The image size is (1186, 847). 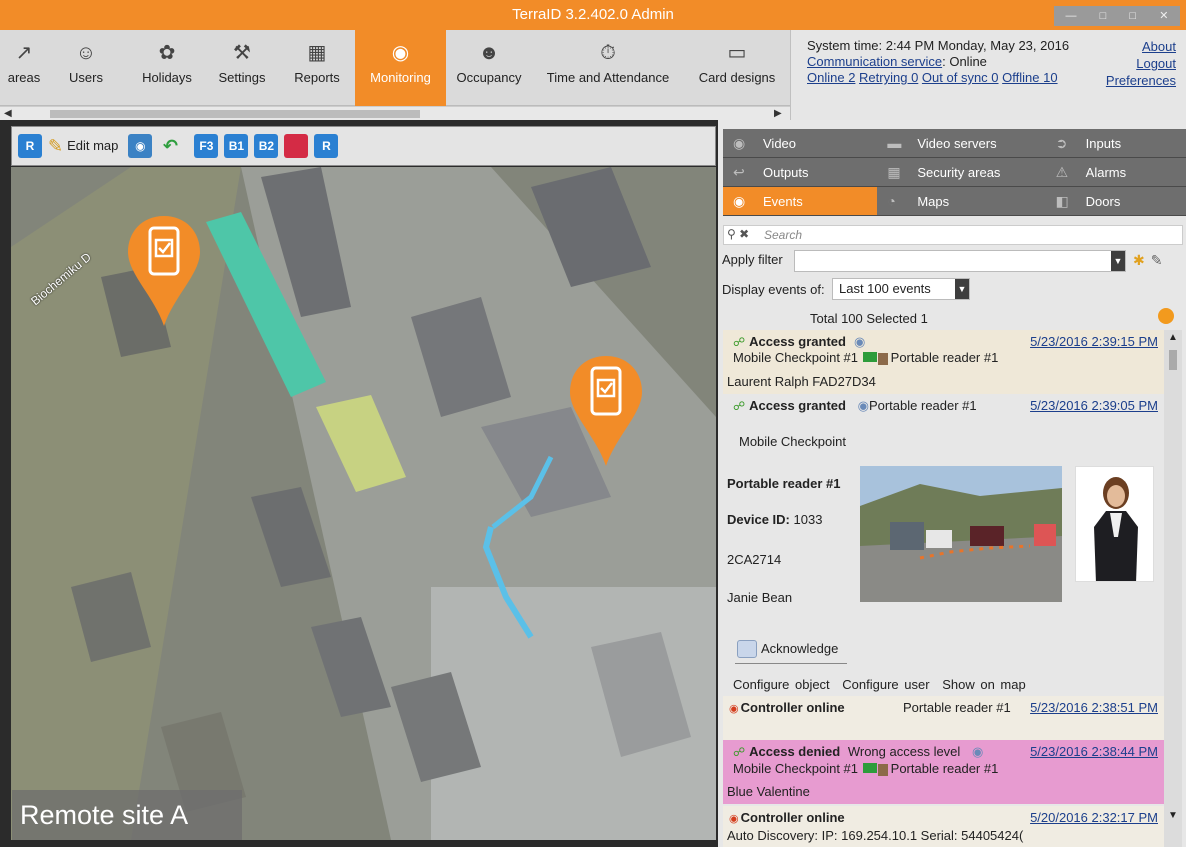 What do you see at coordinates (901, 289) in the screenshot?
I see `display-events-select: Last 100 events ▼` at bounding box center [901, 289].